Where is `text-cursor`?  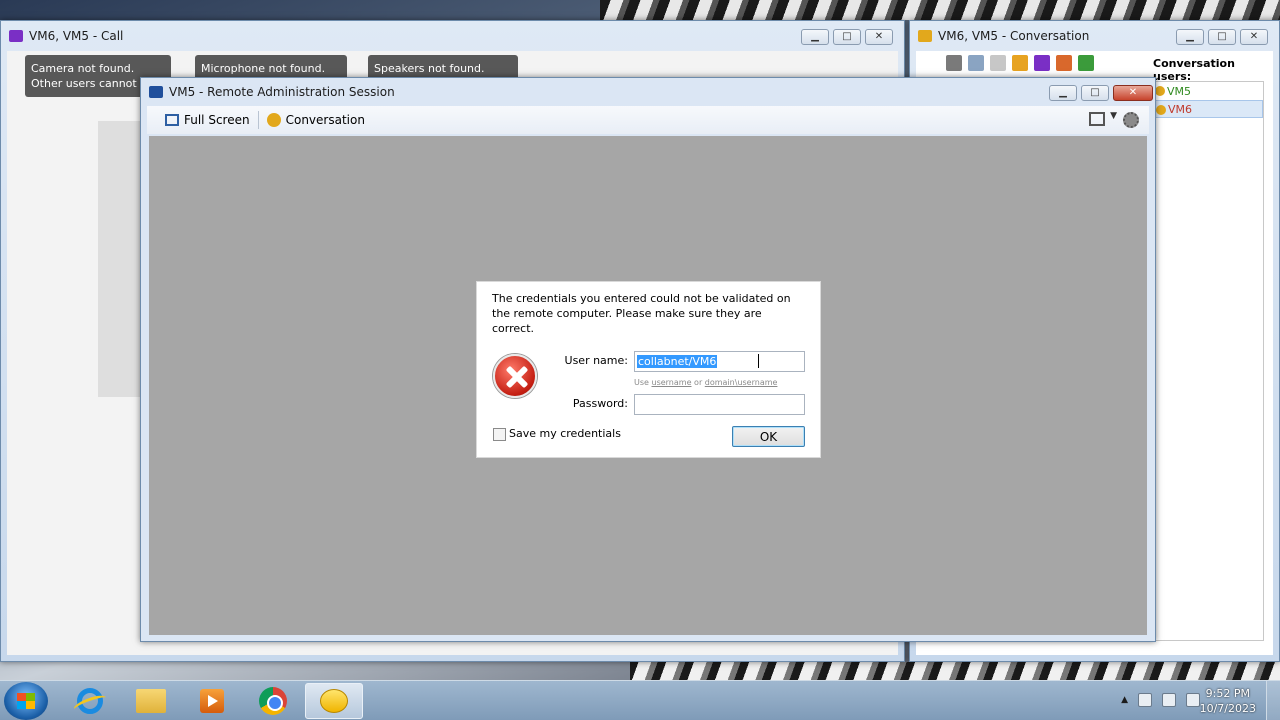 text-cursor is located at coordinates (759, 361).